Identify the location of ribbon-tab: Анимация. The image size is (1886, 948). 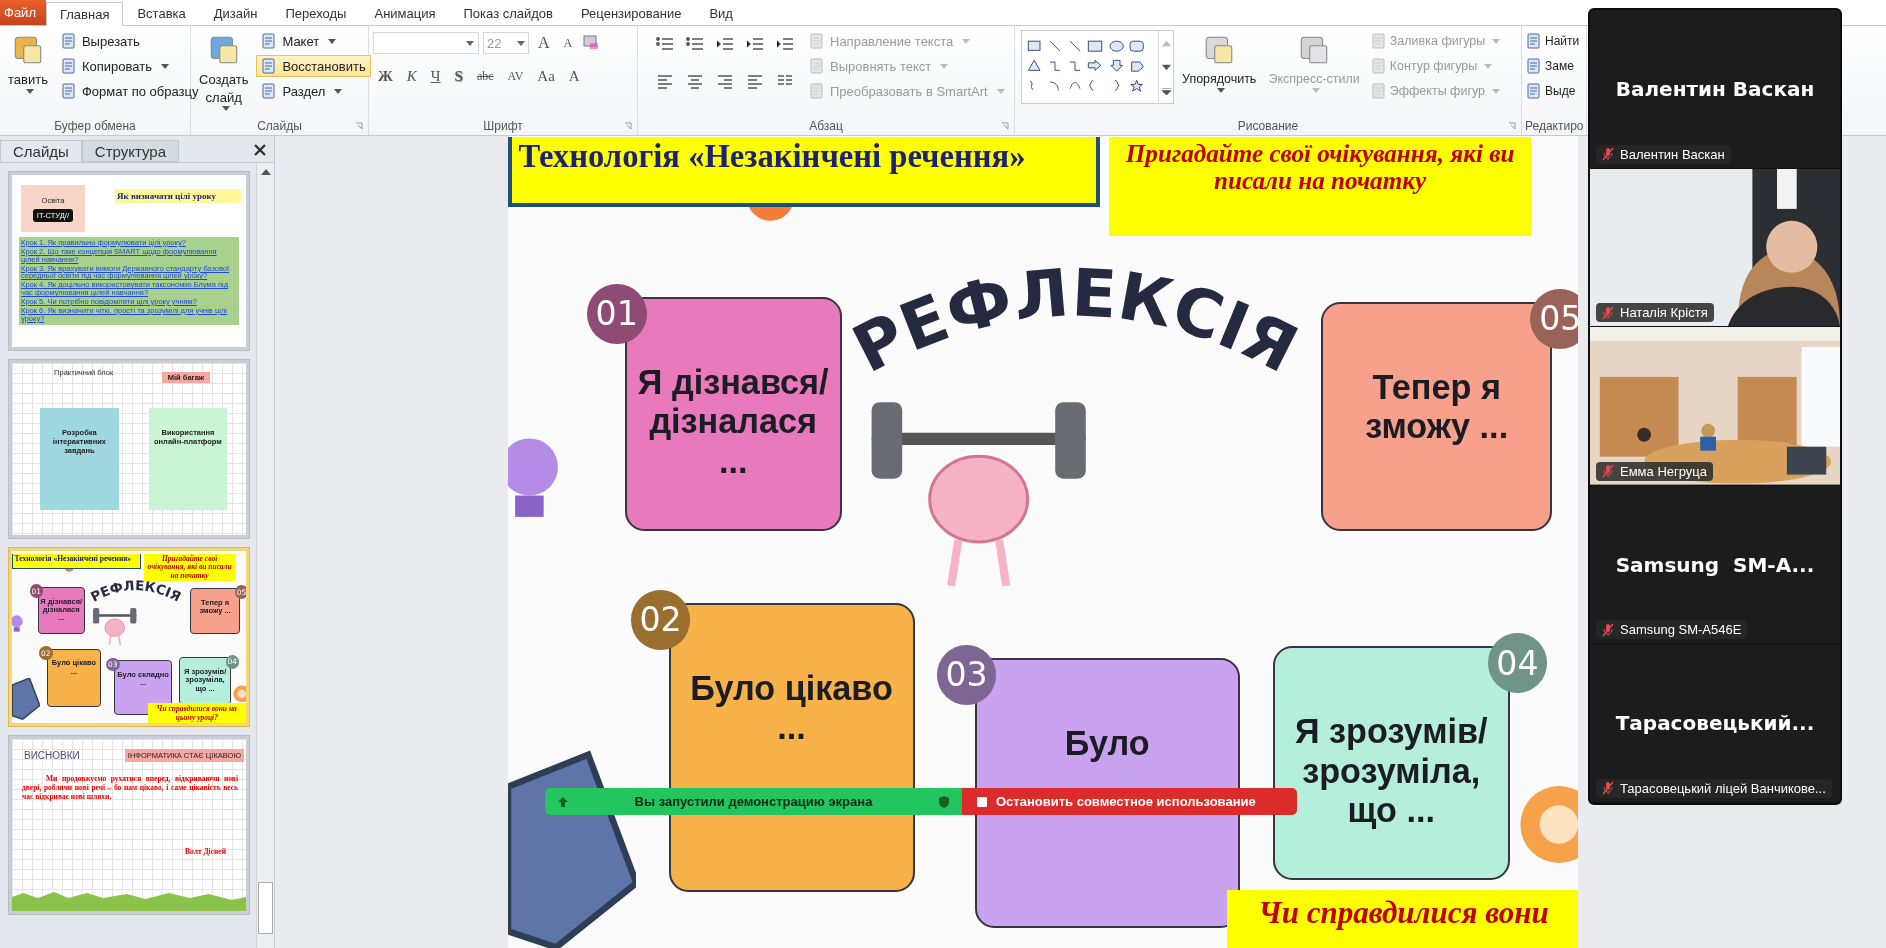
(405, 13).